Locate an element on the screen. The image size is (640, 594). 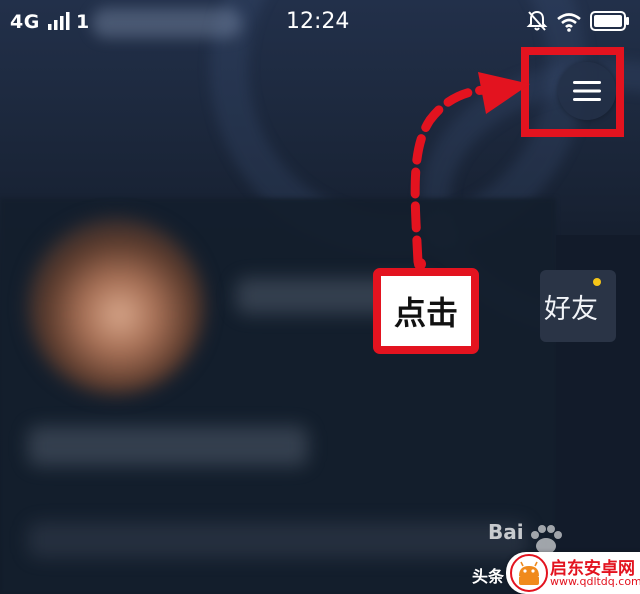
android-robot-icon is located at coordinates (529, 573).